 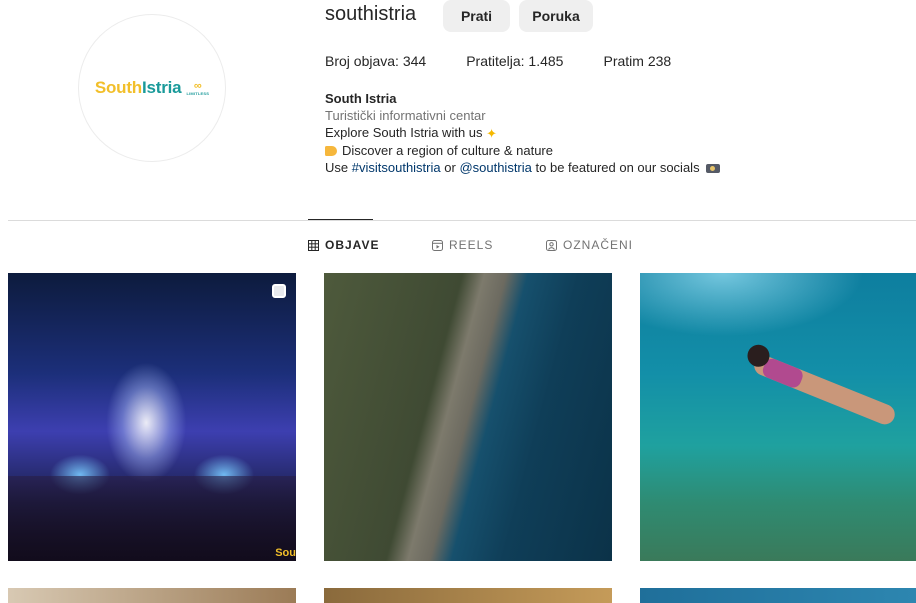 What do you see at coordinates (551, 245) in the screenshot?
I see `tagged-icon` at bounding box center [551, 245].